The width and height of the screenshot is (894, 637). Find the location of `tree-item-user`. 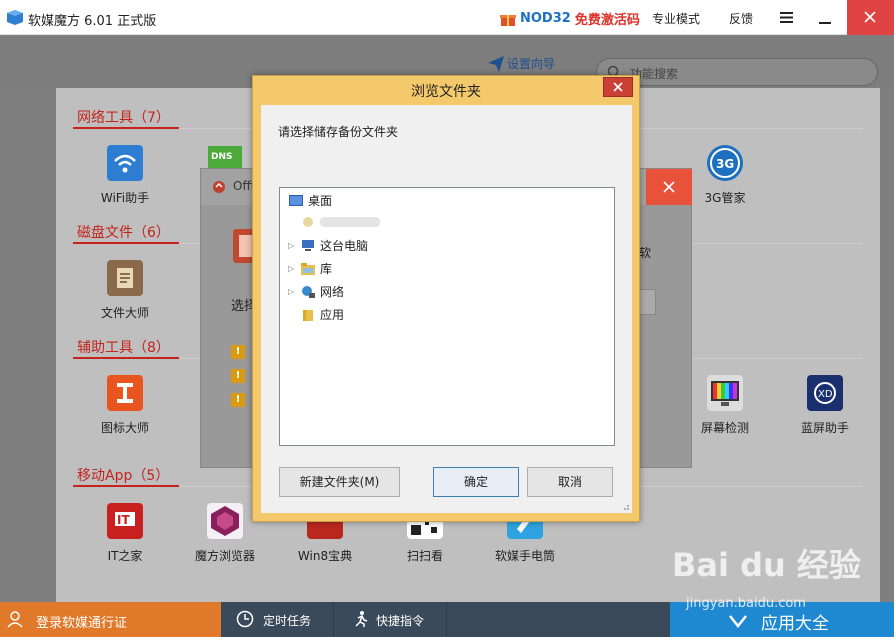

tree-item-user is located at coordinates (334, 222).